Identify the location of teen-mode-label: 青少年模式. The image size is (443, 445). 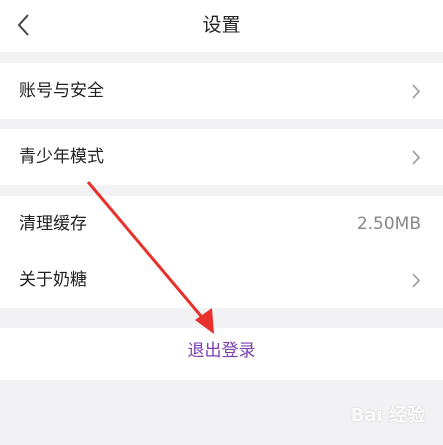
(61, 157).